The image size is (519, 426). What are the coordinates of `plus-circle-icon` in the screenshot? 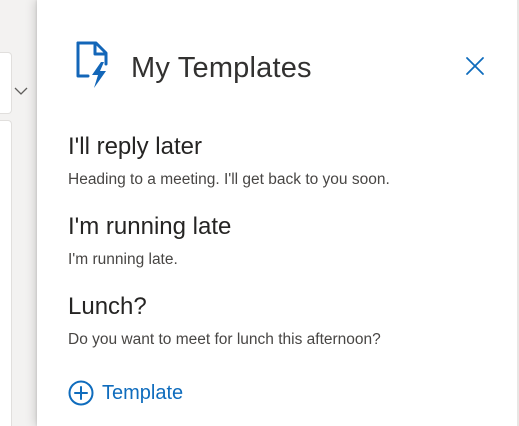 It's located at (81, 393).